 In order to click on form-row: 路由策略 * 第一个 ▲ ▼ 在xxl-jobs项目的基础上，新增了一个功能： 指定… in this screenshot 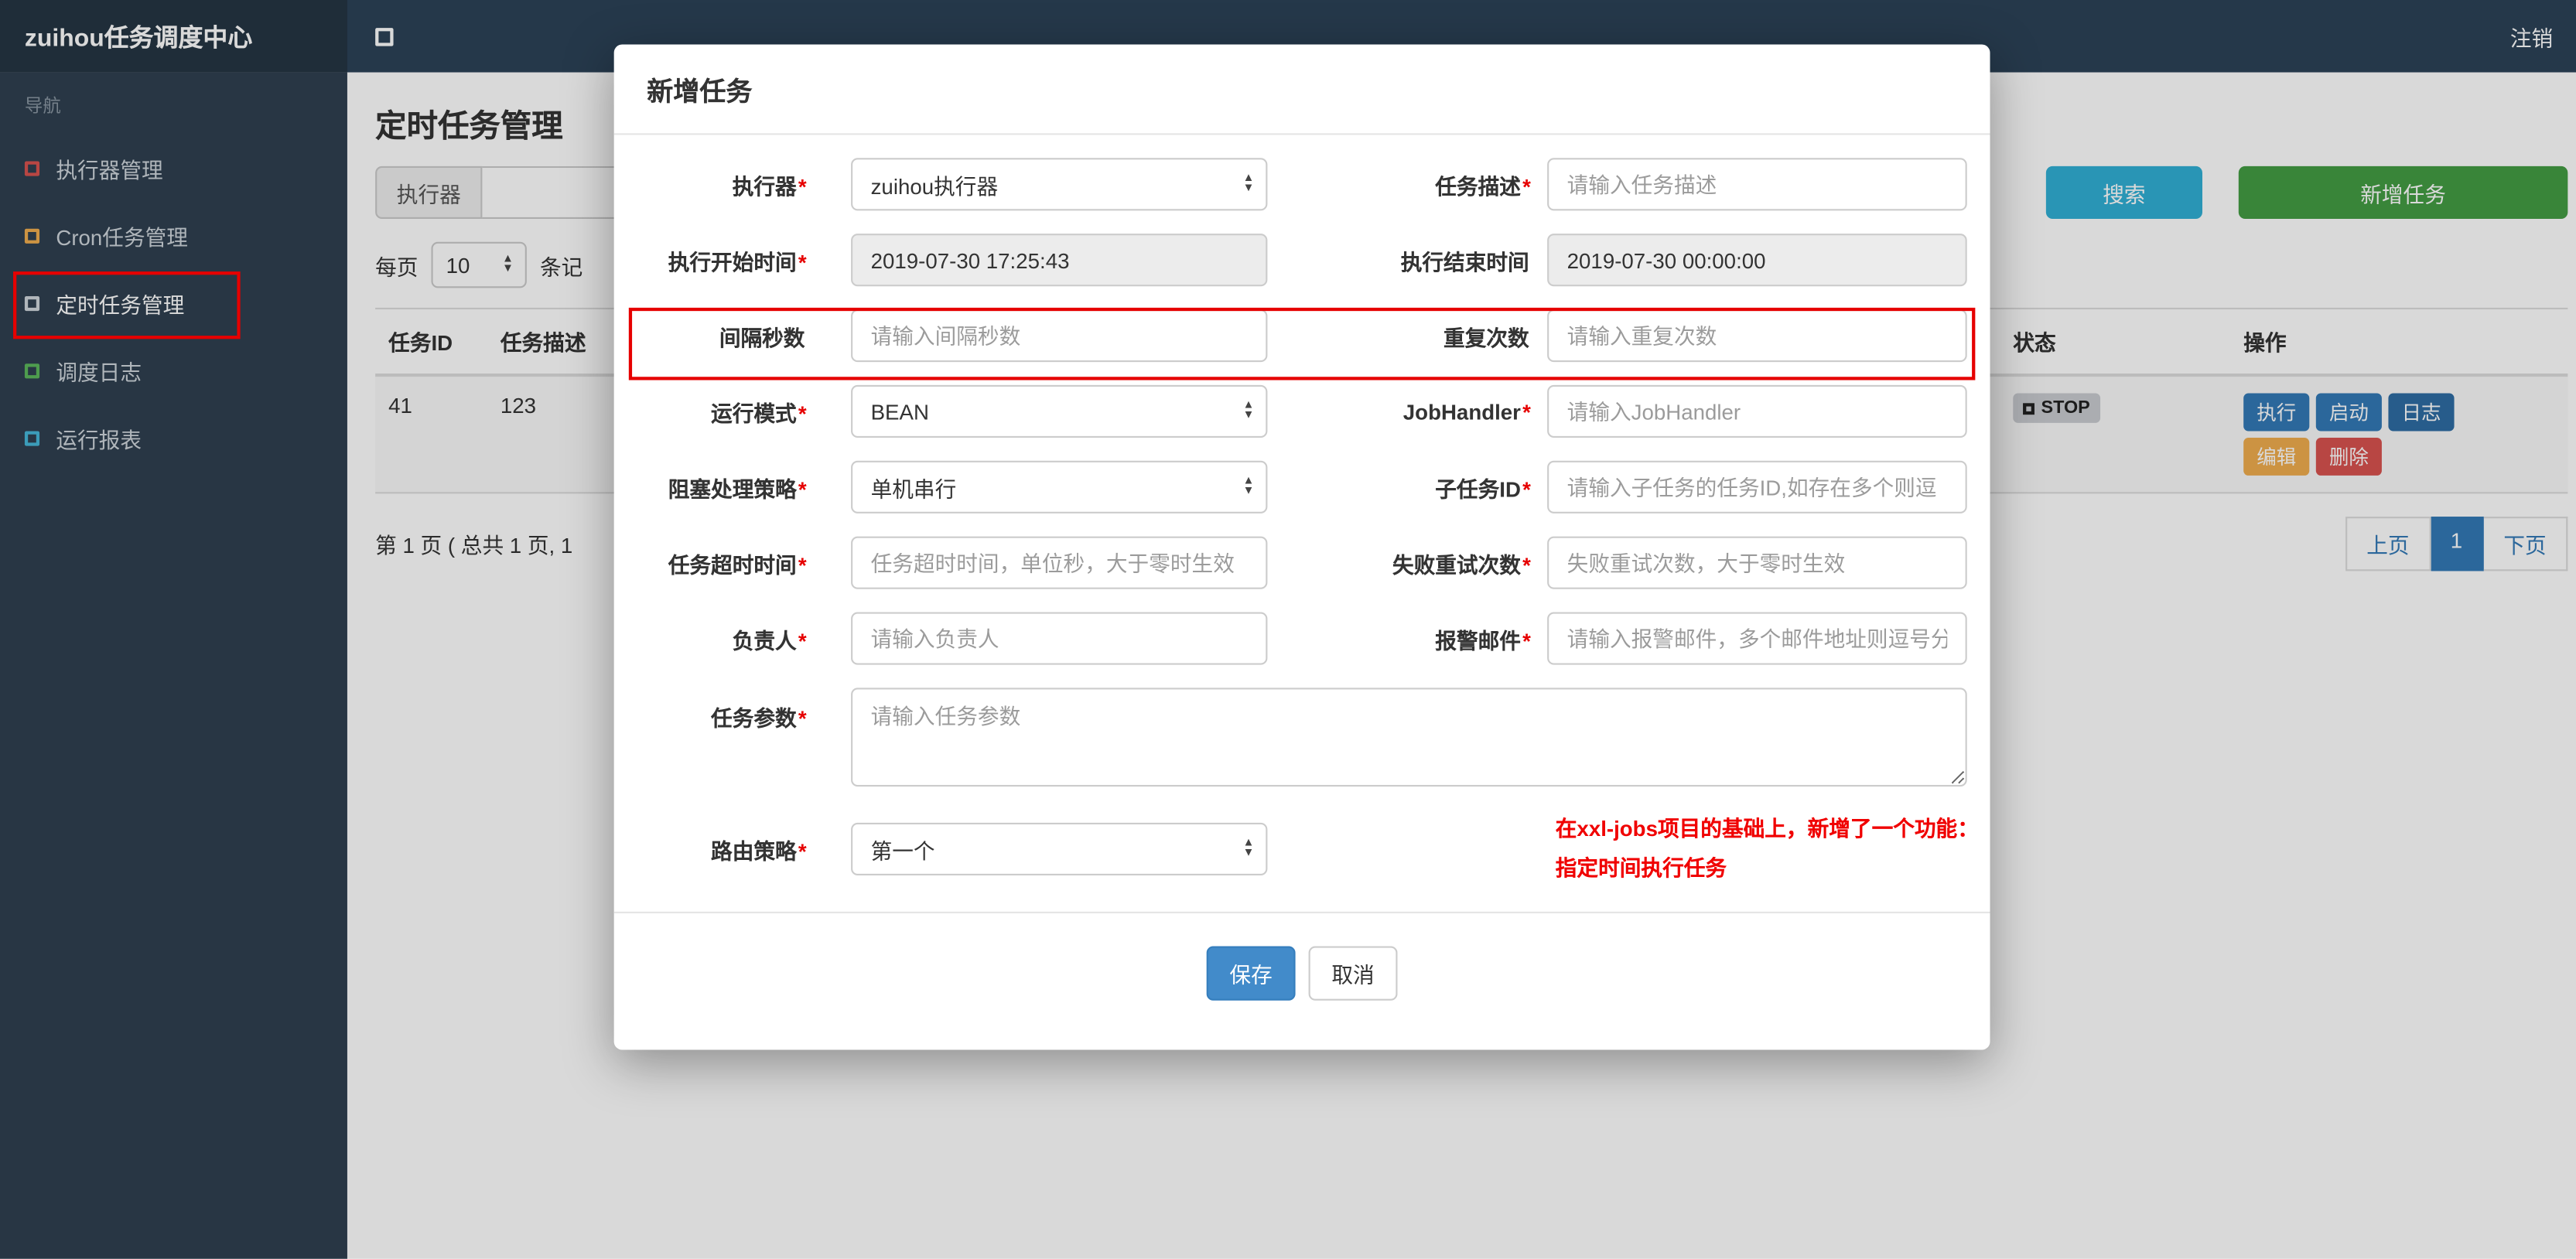, I will do `click(1306, 850)`.